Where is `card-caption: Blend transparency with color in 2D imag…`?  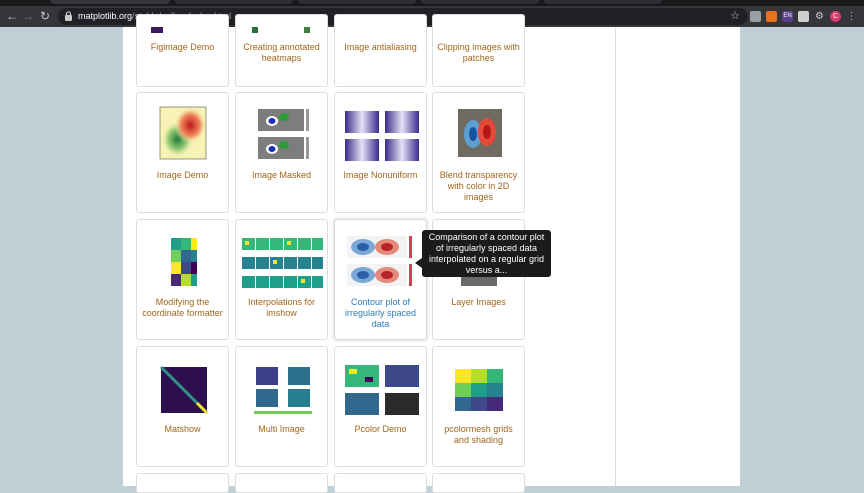 card-caption: Blend transparency with color in 2D imag… is located at coordinates (478, 186).